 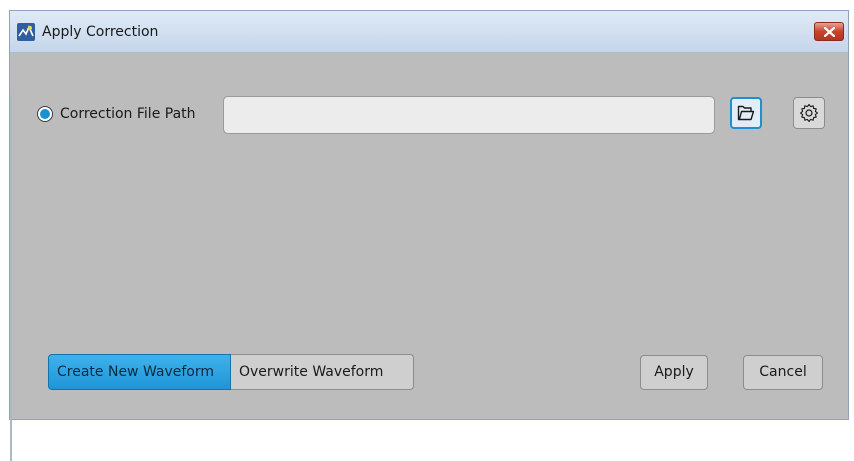 I want to click on gear-icon, so click(x=809, y=113).